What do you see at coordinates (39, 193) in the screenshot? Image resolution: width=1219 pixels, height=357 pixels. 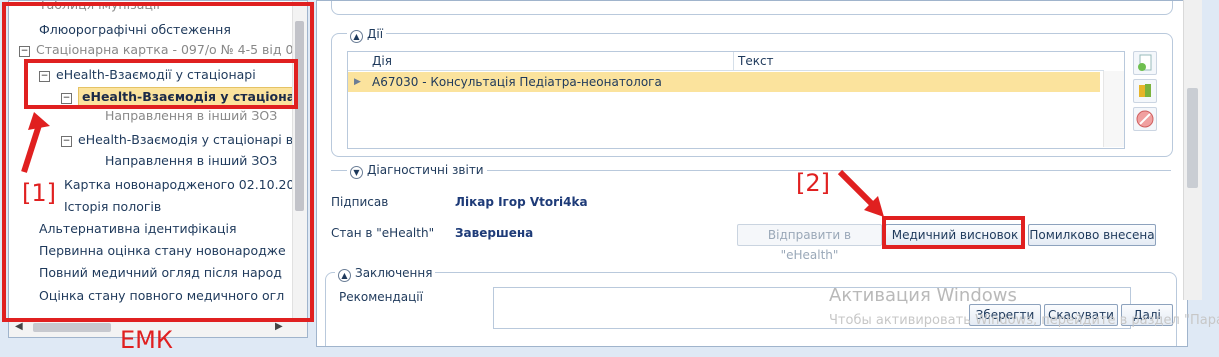 I see `annotation-label-1: [1]` at bounding box center [39, 193].